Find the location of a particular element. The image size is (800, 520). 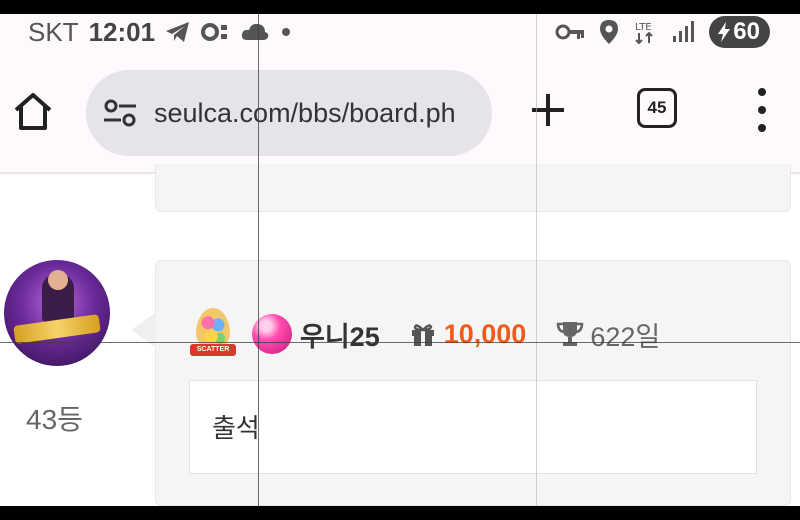

more-vert-icon is located at coordinates (762, 110).